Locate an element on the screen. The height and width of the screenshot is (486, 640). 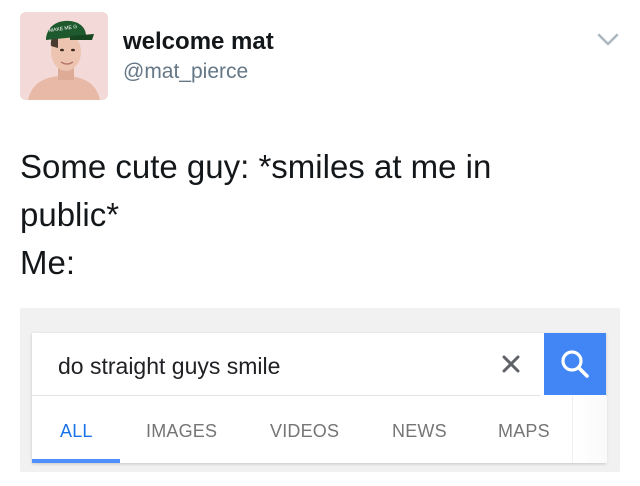
user-handle: @mat_pierce is located at coordinates (185, 72).